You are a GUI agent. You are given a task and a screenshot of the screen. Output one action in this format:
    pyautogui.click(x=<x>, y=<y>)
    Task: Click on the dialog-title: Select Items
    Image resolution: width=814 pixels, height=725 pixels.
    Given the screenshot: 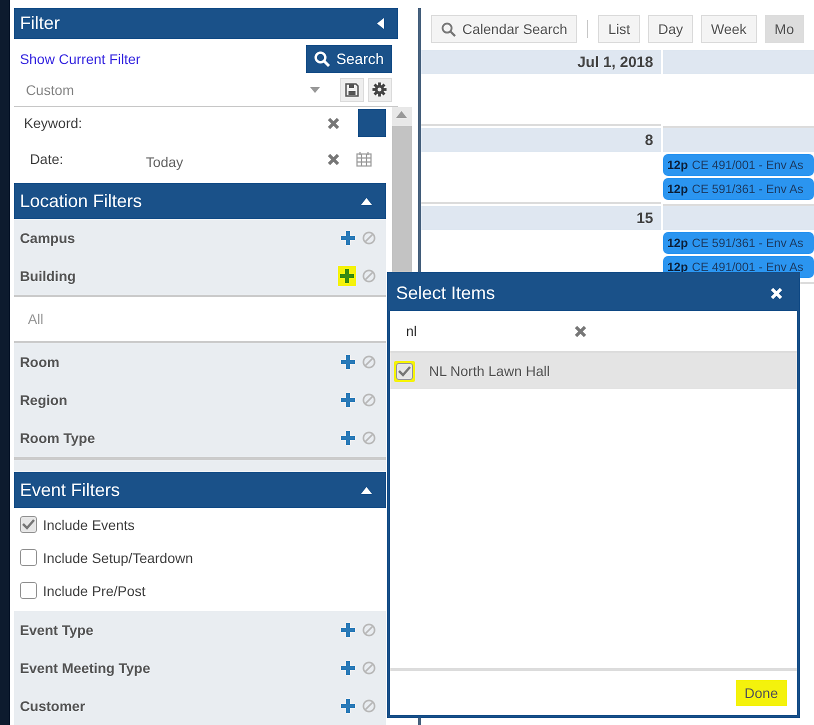 What is the action you would take?
    pyautogui.click(x=446, y=293)
    